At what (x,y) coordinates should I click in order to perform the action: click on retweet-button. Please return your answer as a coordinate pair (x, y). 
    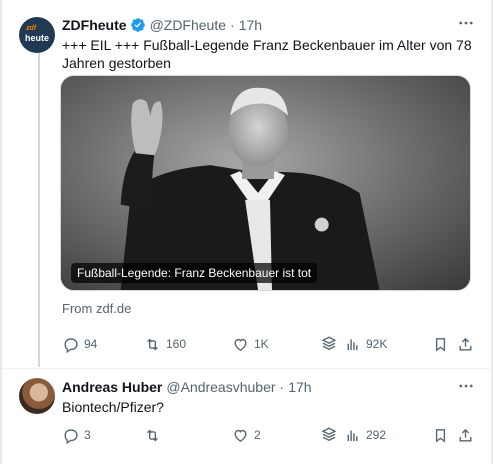
    Looking at the image, I should click on (155, 435).